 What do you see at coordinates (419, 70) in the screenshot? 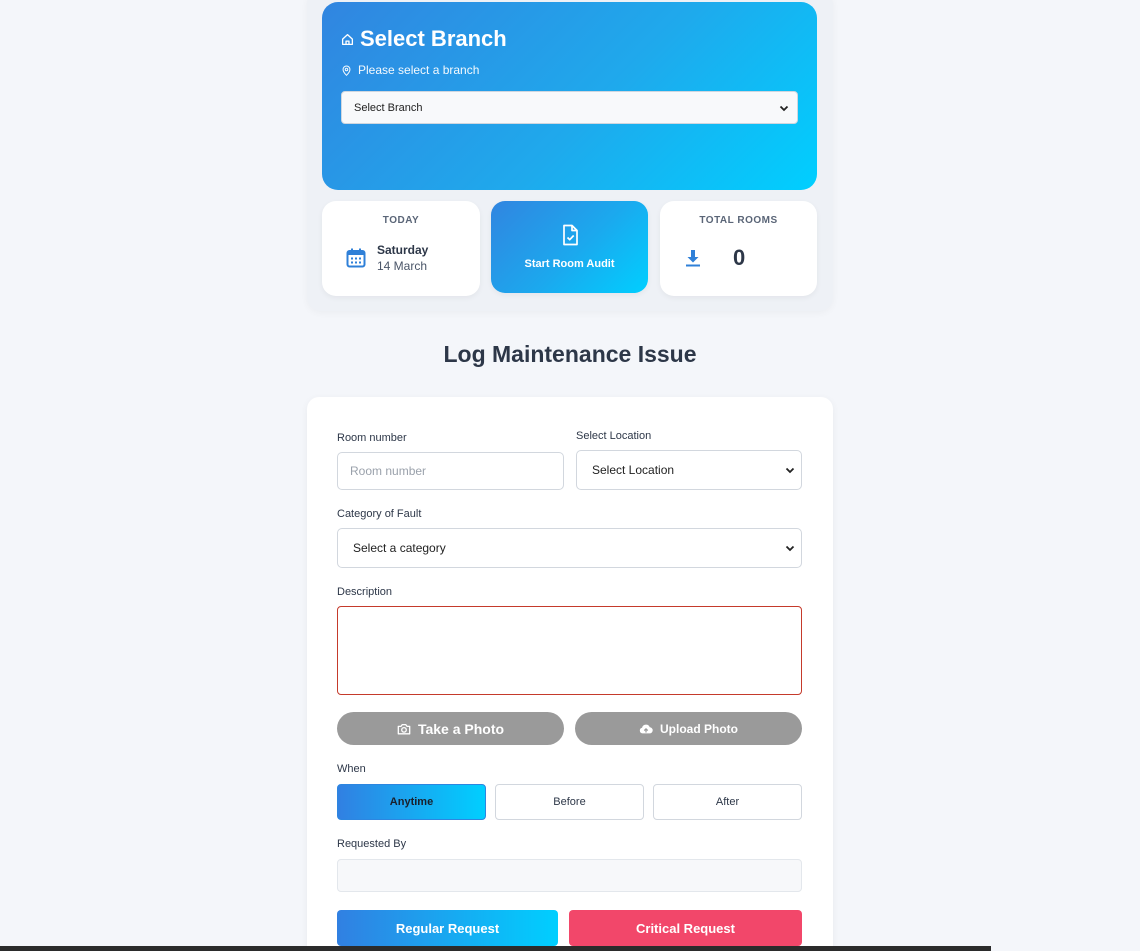
I see `branch-subtitle-text: Please select a branch` at bounding box center [419, 70].